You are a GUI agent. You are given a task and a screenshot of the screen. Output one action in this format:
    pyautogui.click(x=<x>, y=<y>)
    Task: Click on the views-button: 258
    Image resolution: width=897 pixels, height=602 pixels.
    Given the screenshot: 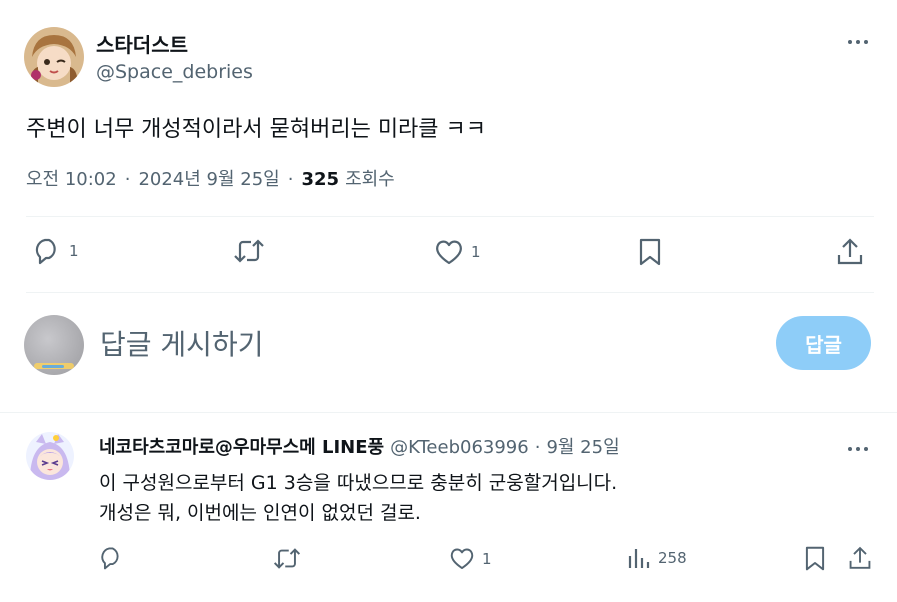 What is the action you would take?
    pyautogui.click(x=657, y=558)
    